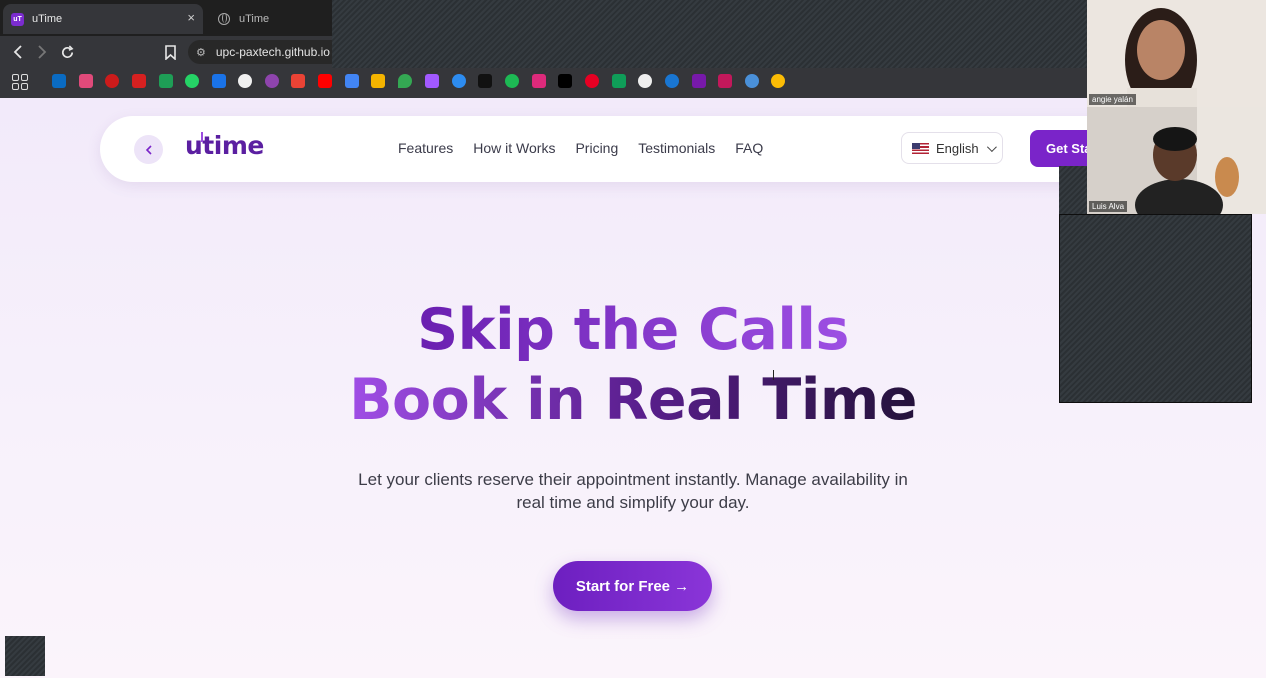  Describe the element at coordinates (219, 81) in the screenshot. I see `classroom-bookmark-icon` at that location.